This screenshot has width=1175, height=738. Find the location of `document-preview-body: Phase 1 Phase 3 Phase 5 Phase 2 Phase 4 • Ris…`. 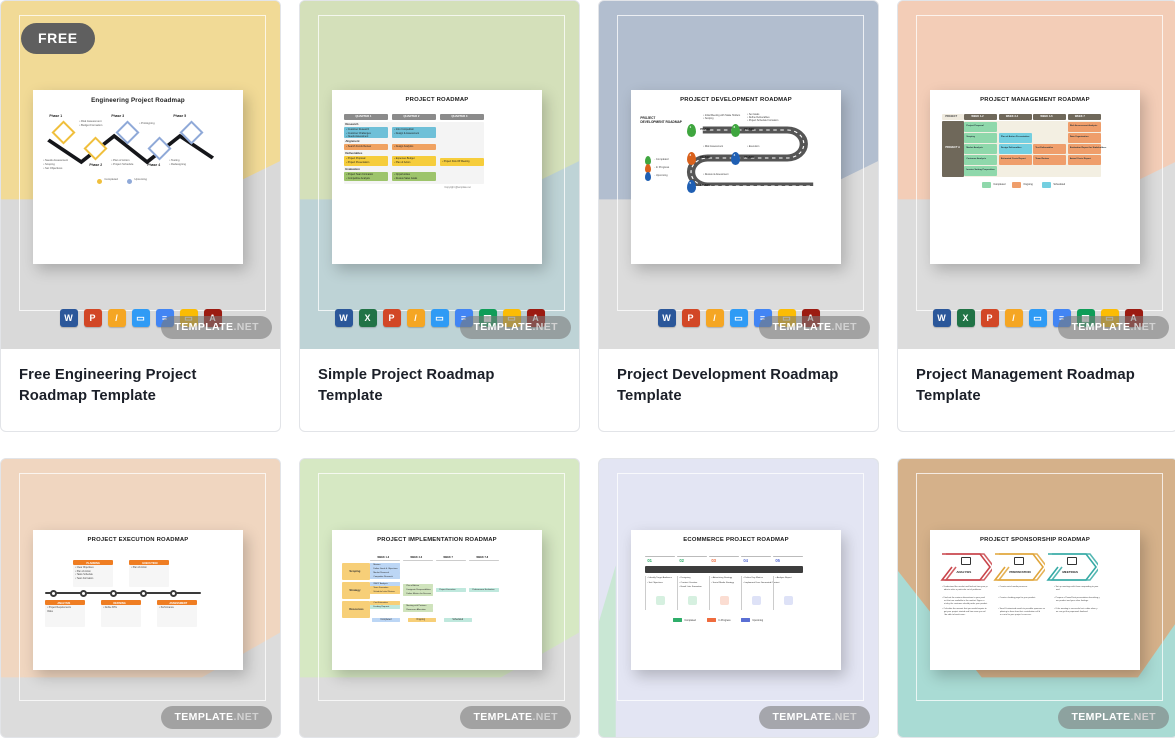

document-preview-body: Phase 1 Phase 3 Phase 5 Phase 2 Phase 4 • Ris… is located at coordinates (137, 183).